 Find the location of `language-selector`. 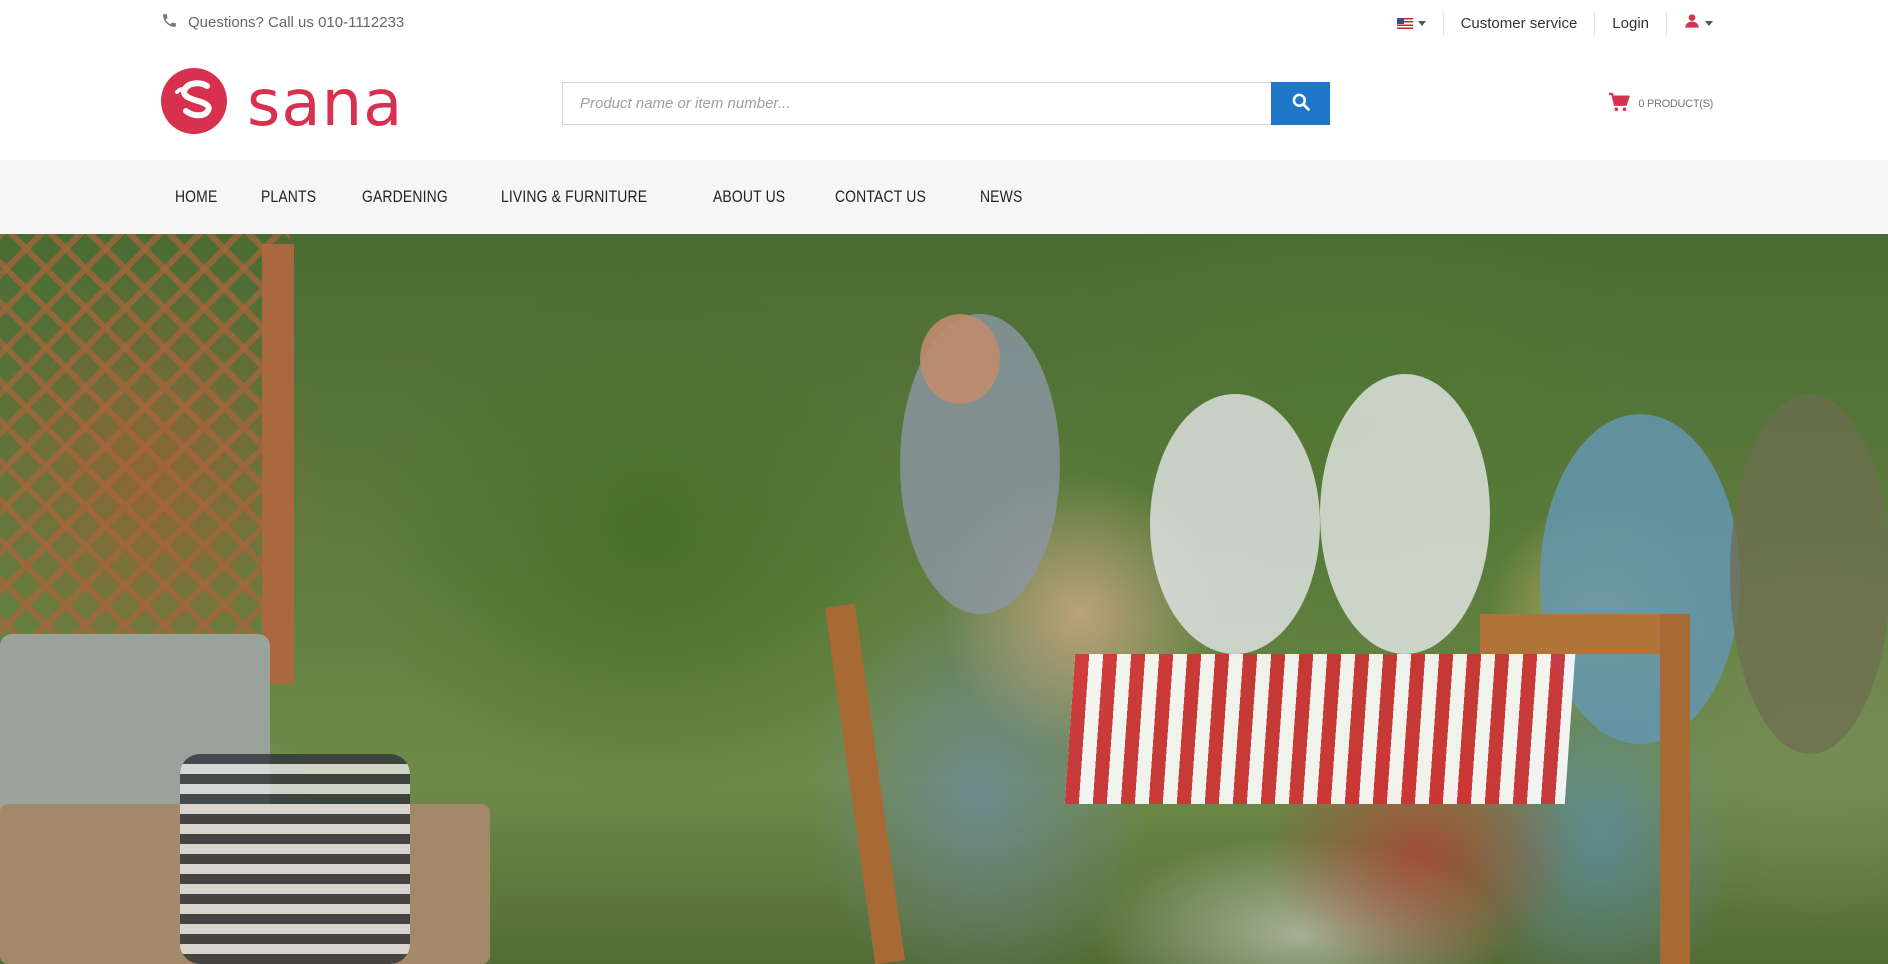

language-selector is located at coordinates (1419, 23).